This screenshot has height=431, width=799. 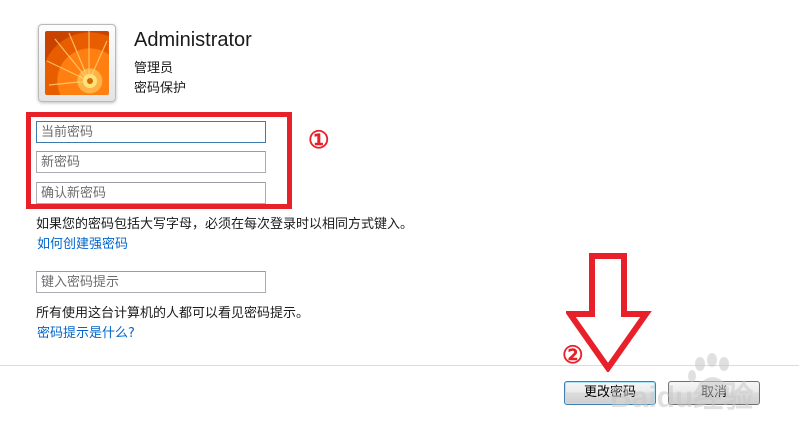 I want to click on password-status: 密码保护, so click(x=160, y=88).